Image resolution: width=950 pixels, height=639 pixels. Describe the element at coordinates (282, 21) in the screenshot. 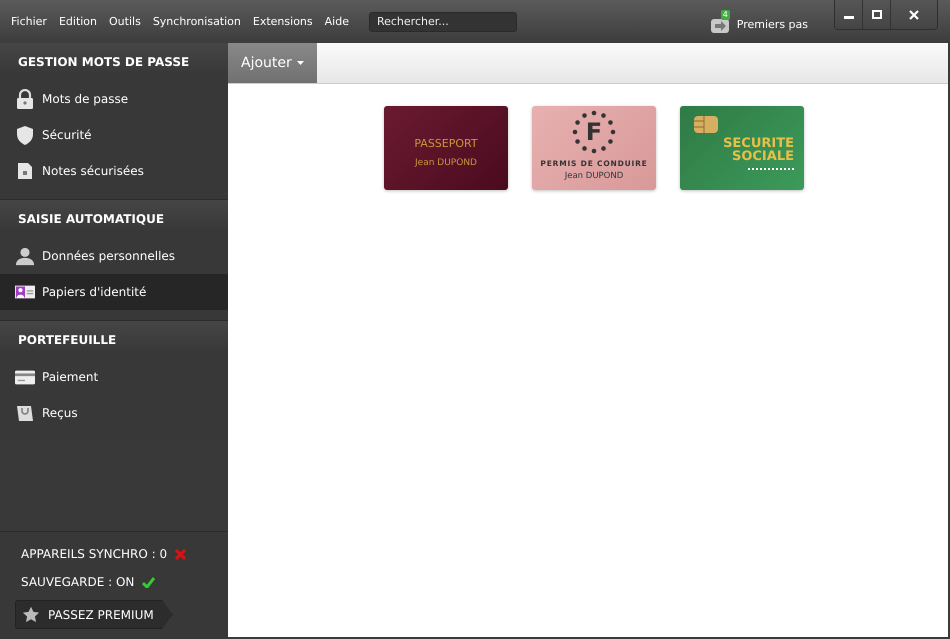

I see `menu-item: Extensions` at that location.